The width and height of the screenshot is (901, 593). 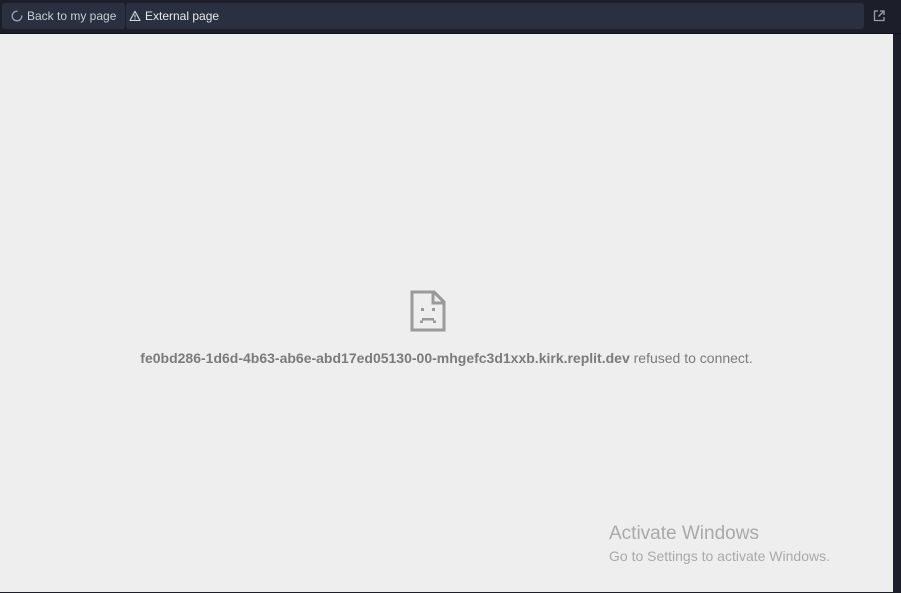 What do you see at coordinates (897, 313) in the screenshot?
I see `right-gutter` at bounding box center [897, 313].